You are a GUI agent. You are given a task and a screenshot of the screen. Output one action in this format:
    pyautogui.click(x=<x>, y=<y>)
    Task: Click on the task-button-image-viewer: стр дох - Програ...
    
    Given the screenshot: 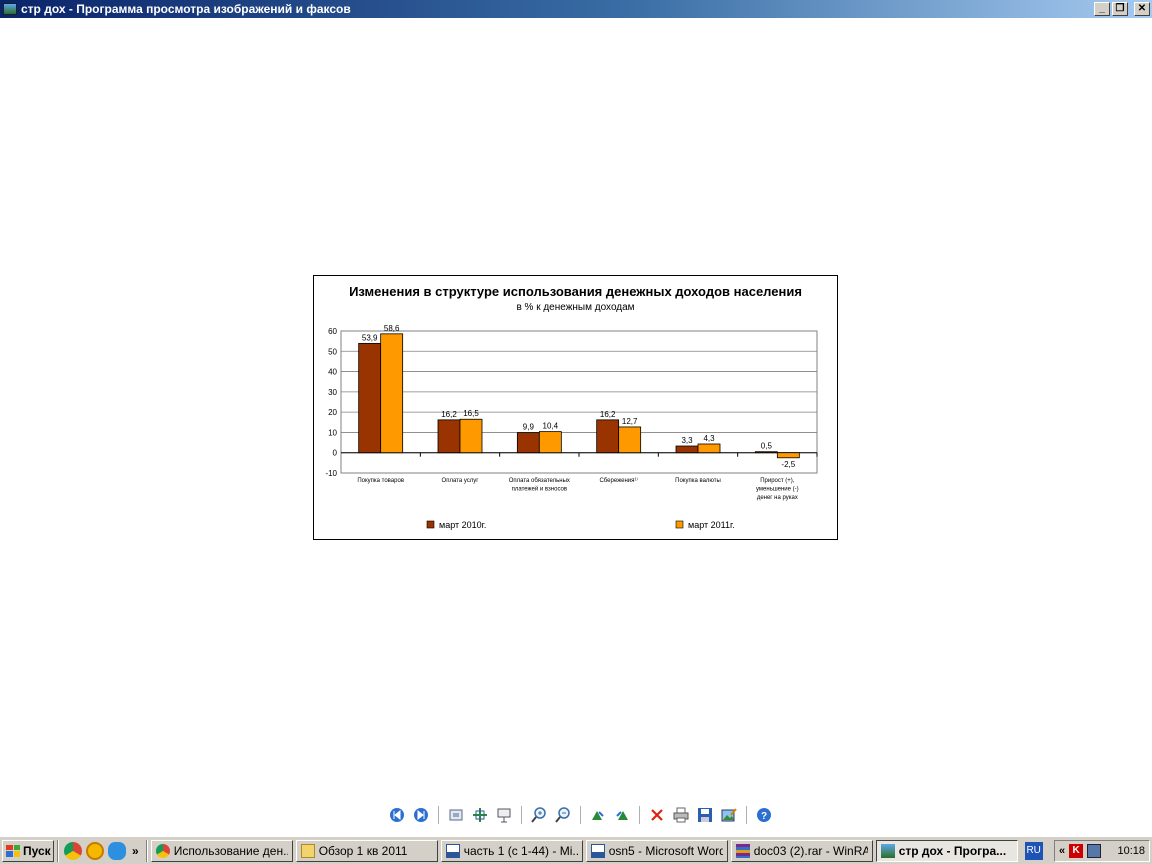 What is the action you would take?
    pyautogui.click(x=946, y=850)
    